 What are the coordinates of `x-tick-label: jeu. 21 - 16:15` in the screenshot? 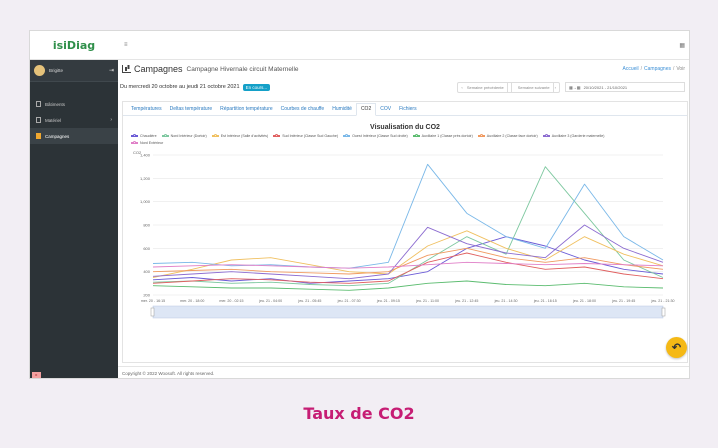 It's located at (545, 301).